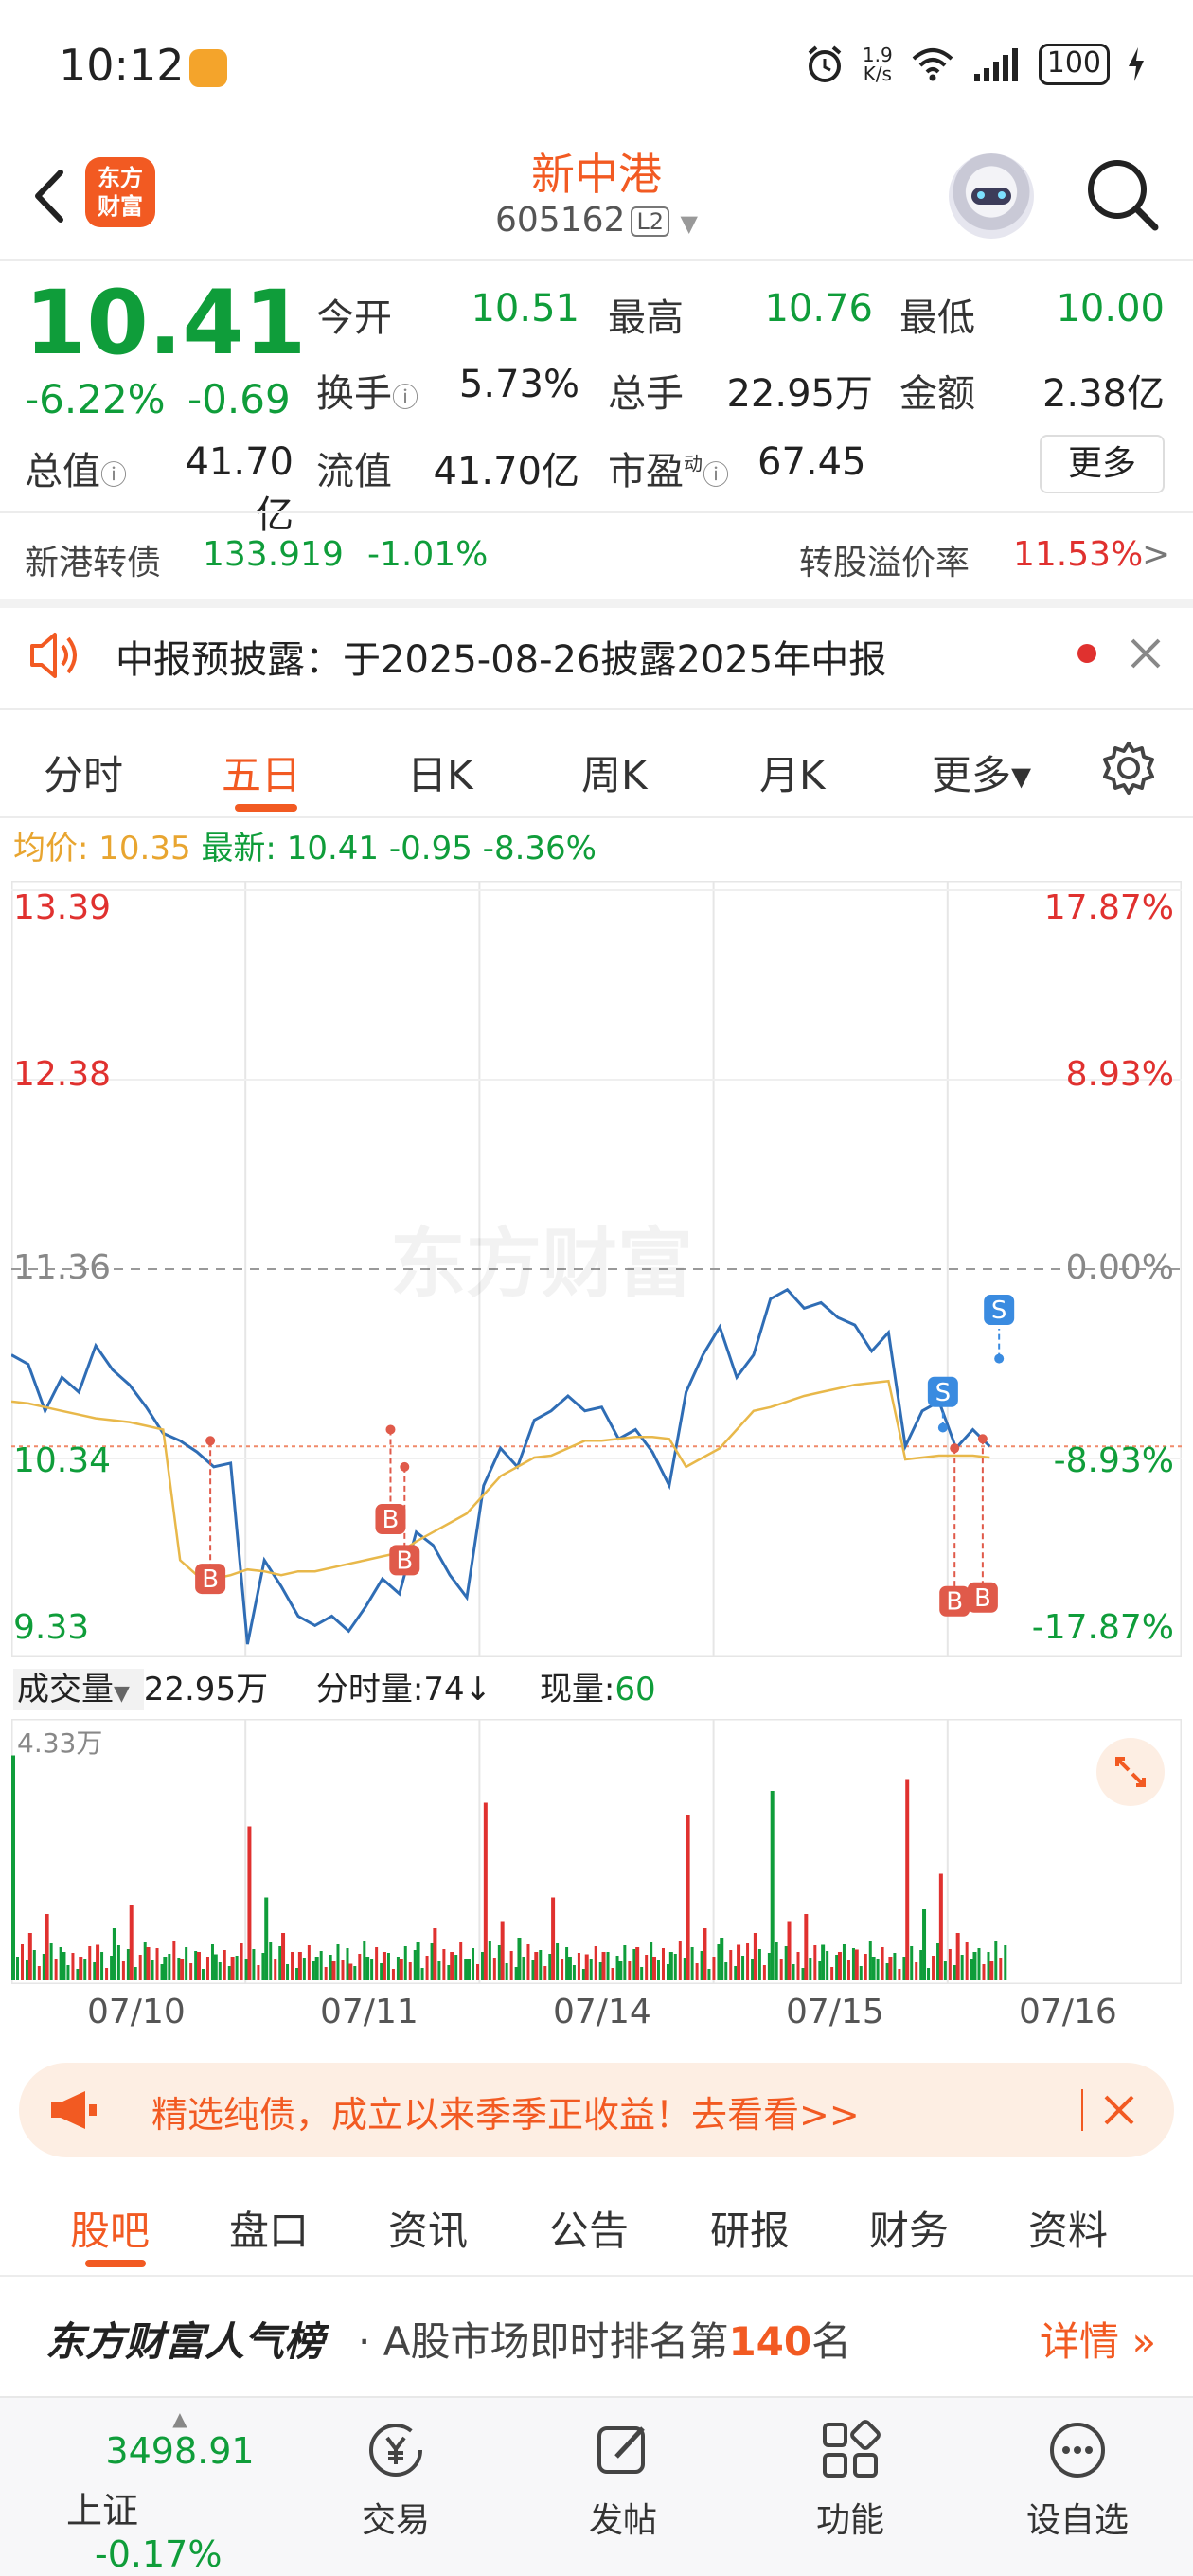 This screenshot has height=2576, width=1193. I want to click on info-tabs: 股吧 盘口 资讯 公告 研报 财务 资料, so click(596, 2227).